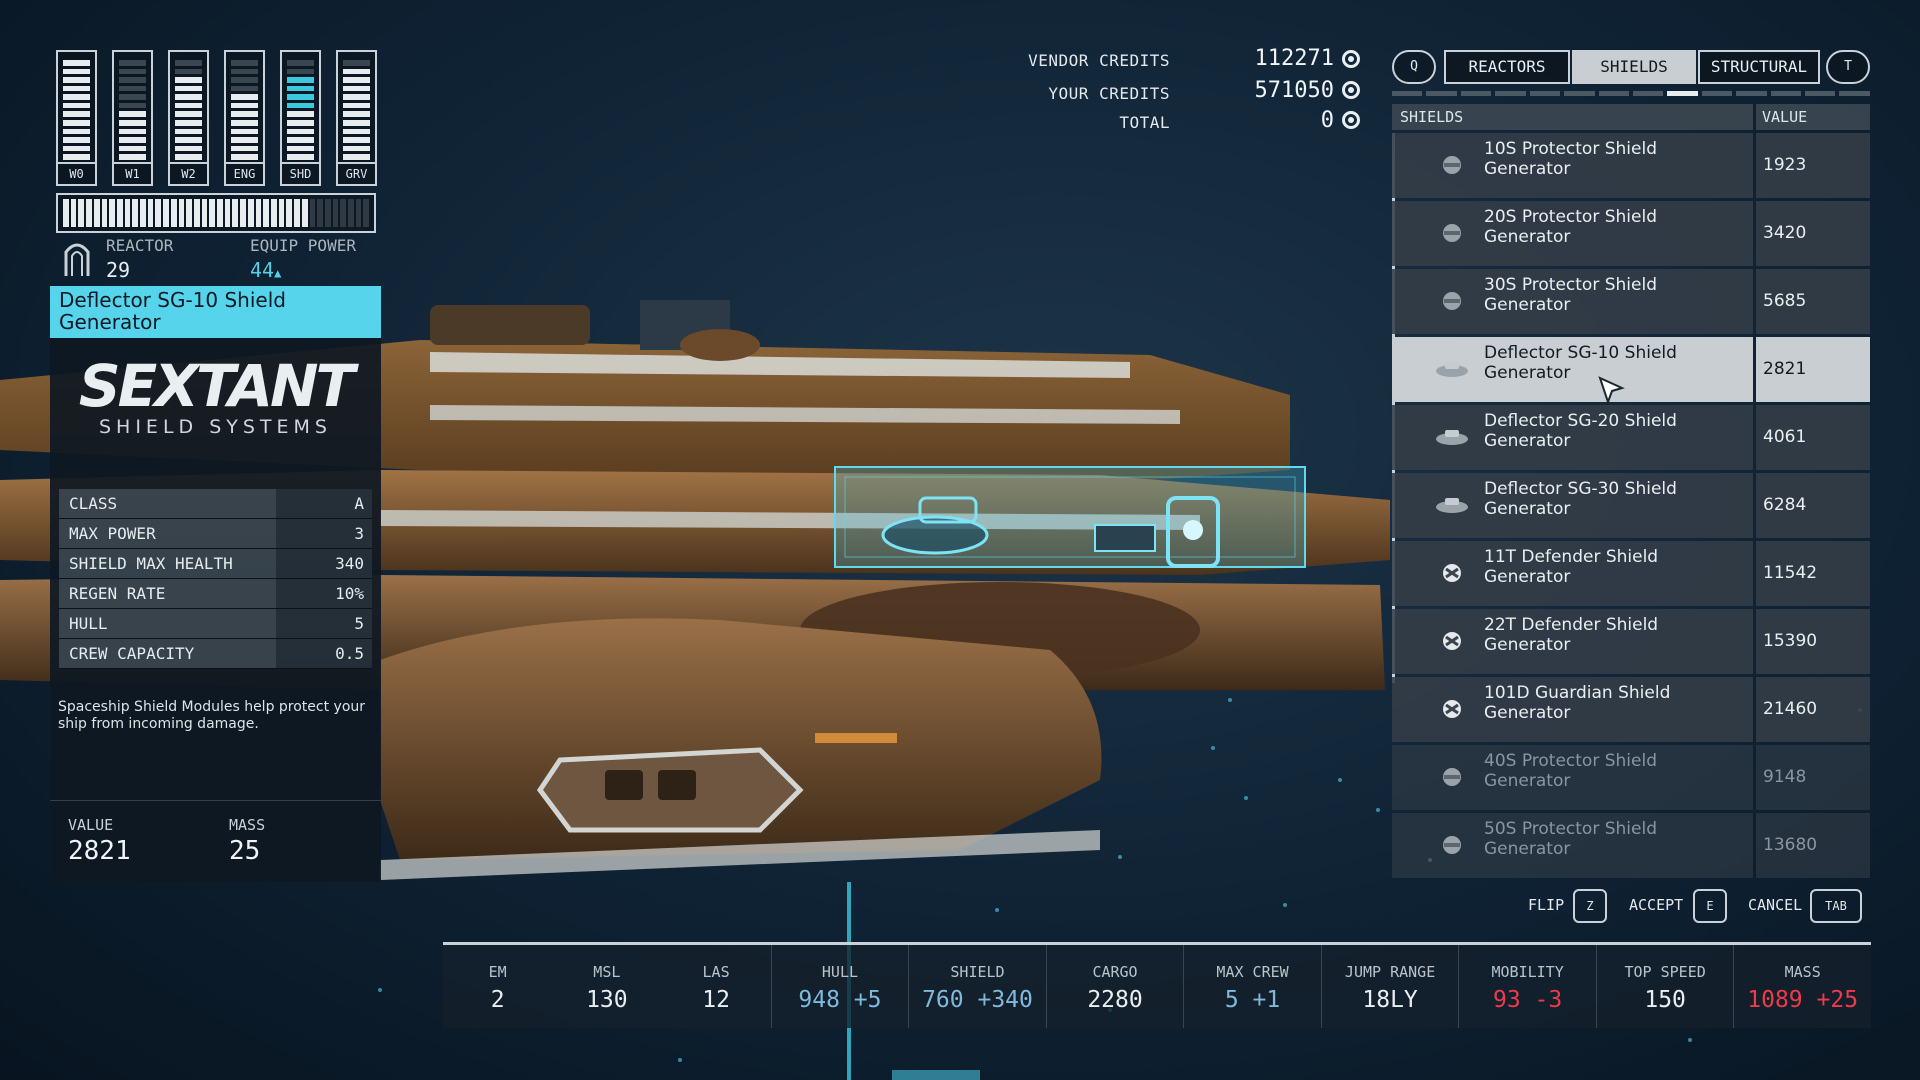 This screenshot has height=1080, width=1920. Describe the element at coordinates (76, 118) in the screenshot. I see `power-bar-w0: W0` at that location.